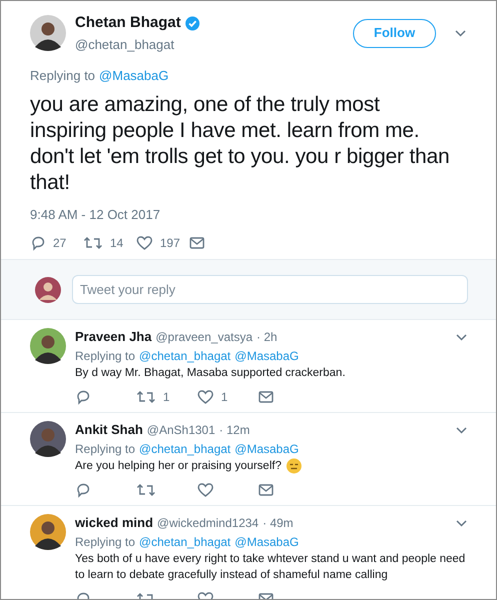 The image size is (497, 600). I want to click on user-name: Chetan Bhagat, so click(128, 23).